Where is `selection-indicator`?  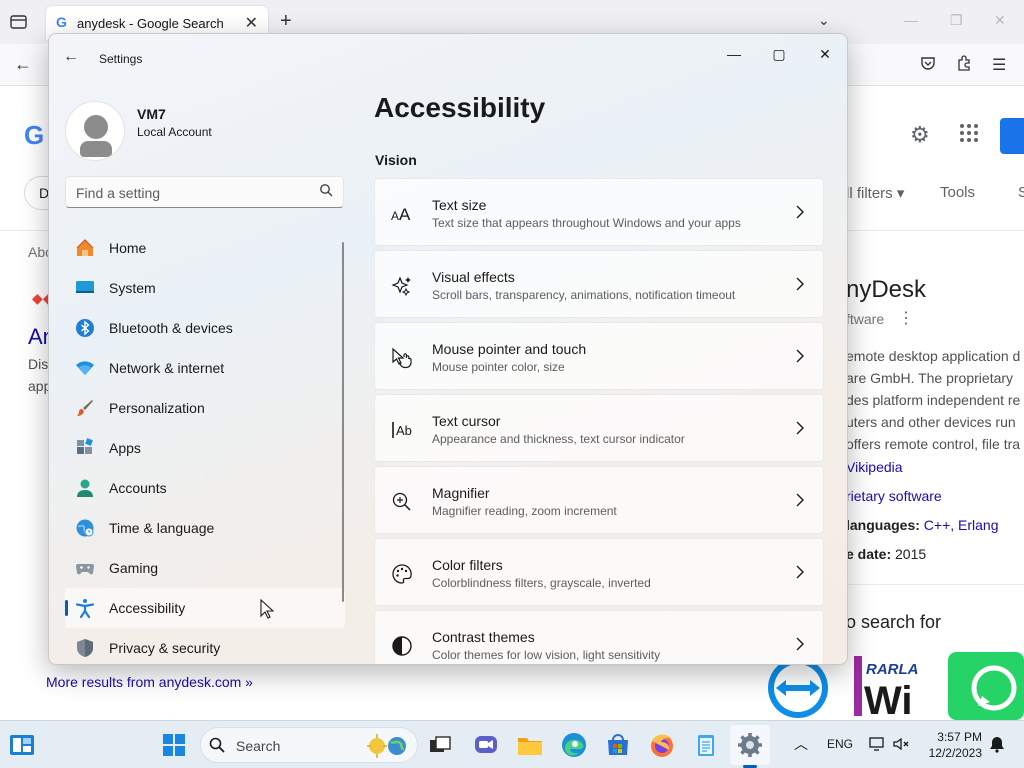
selection-indicator is located at coordinates (66, 608).